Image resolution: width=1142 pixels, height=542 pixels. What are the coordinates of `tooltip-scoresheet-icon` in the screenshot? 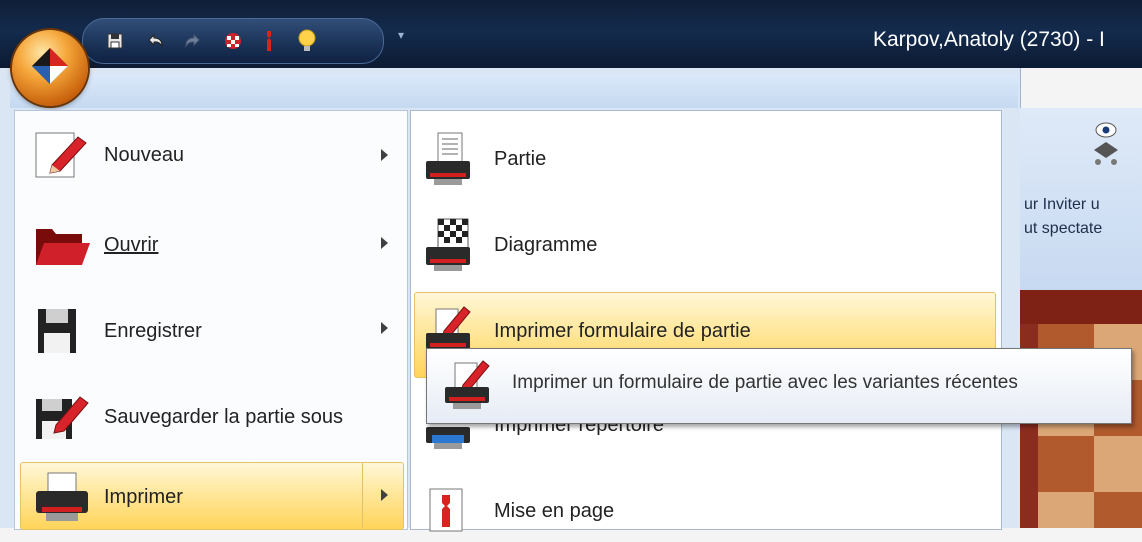 It's located at (467, 384).